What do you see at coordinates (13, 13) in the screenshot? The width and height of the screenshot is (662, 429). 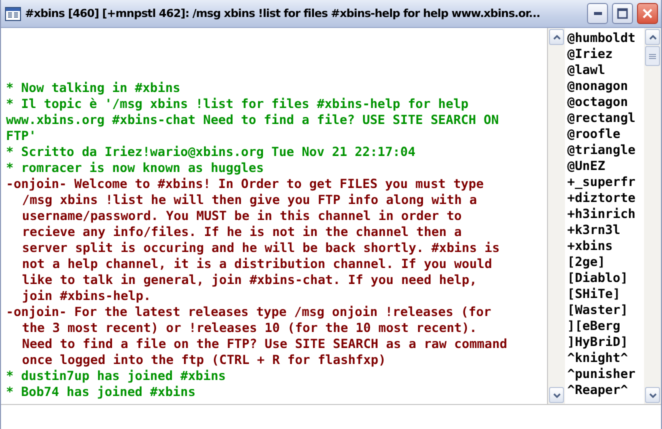 I see `window-icon` at bounding box center [13, 13].